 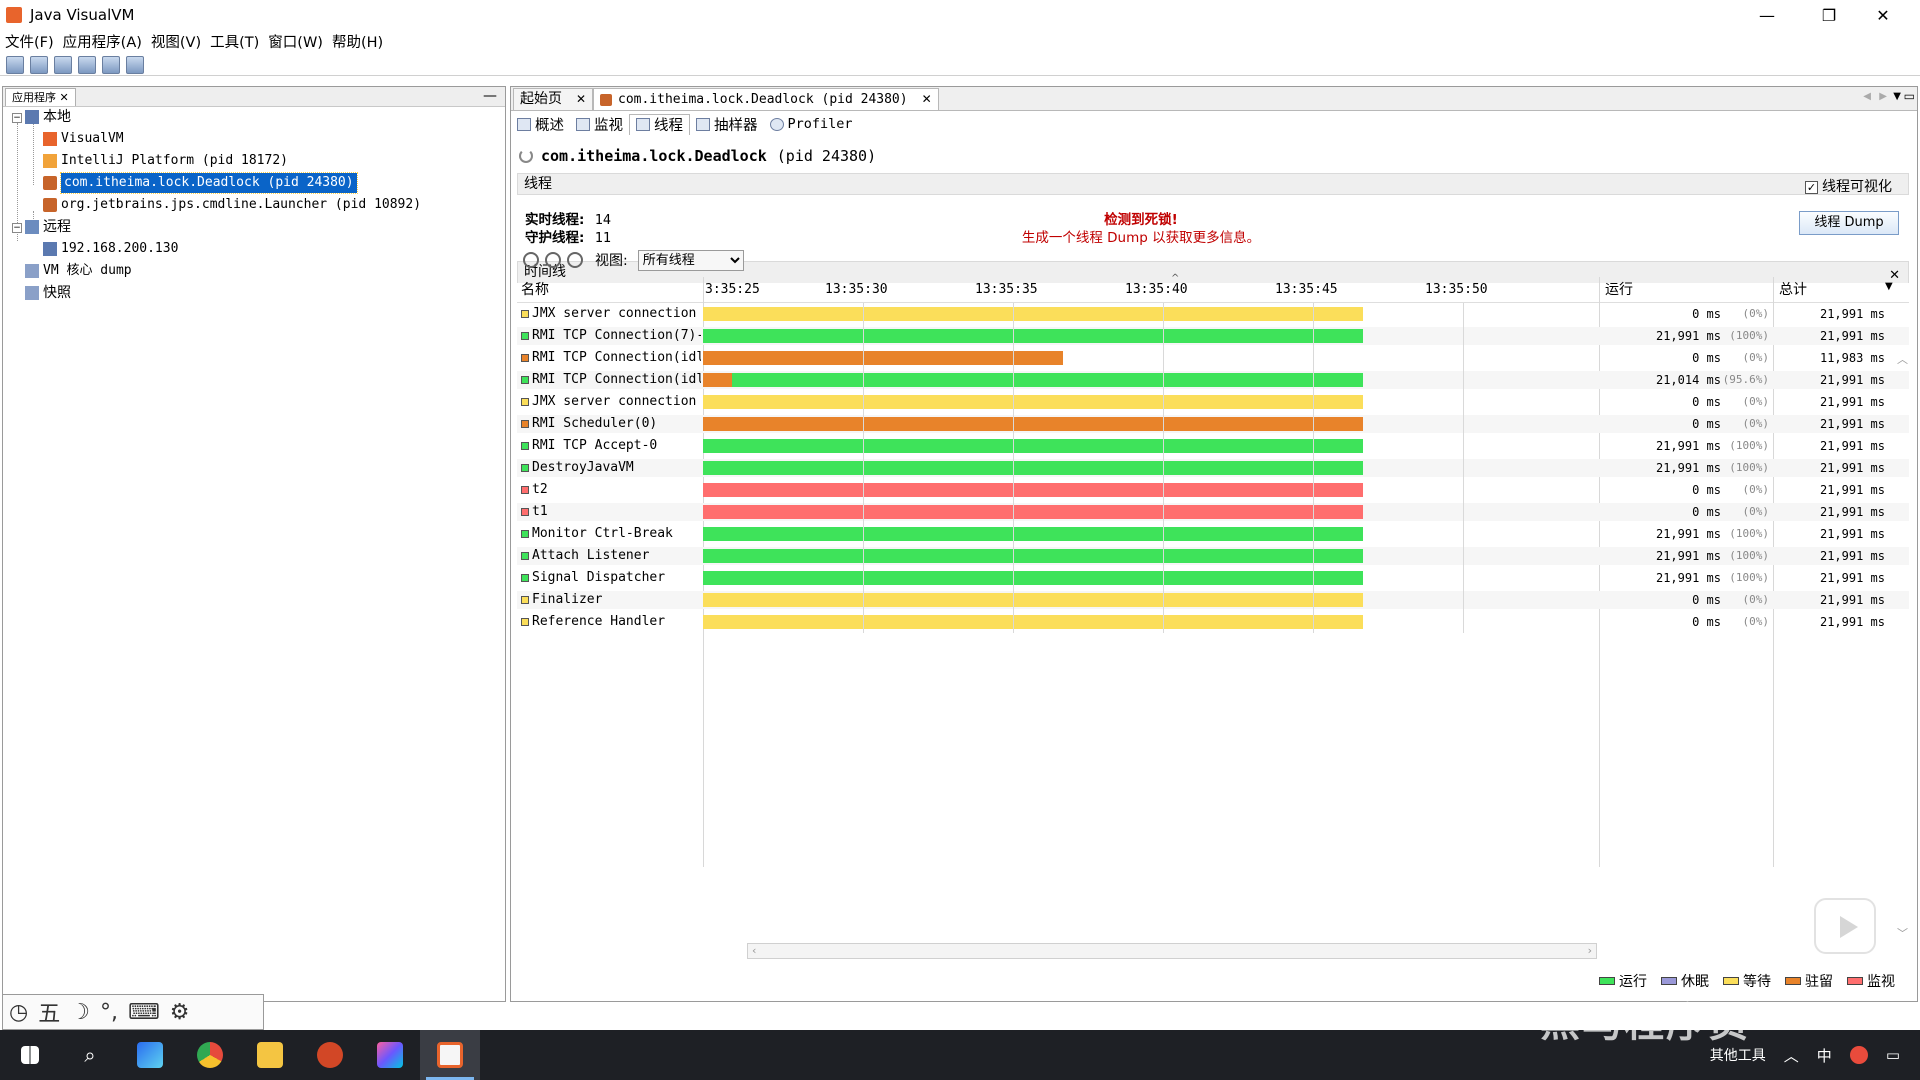 What do you see at coordinates (811, 124) in the screenshot?
I see `tab-profiler: Profiler` at bounding box center [811, 124].